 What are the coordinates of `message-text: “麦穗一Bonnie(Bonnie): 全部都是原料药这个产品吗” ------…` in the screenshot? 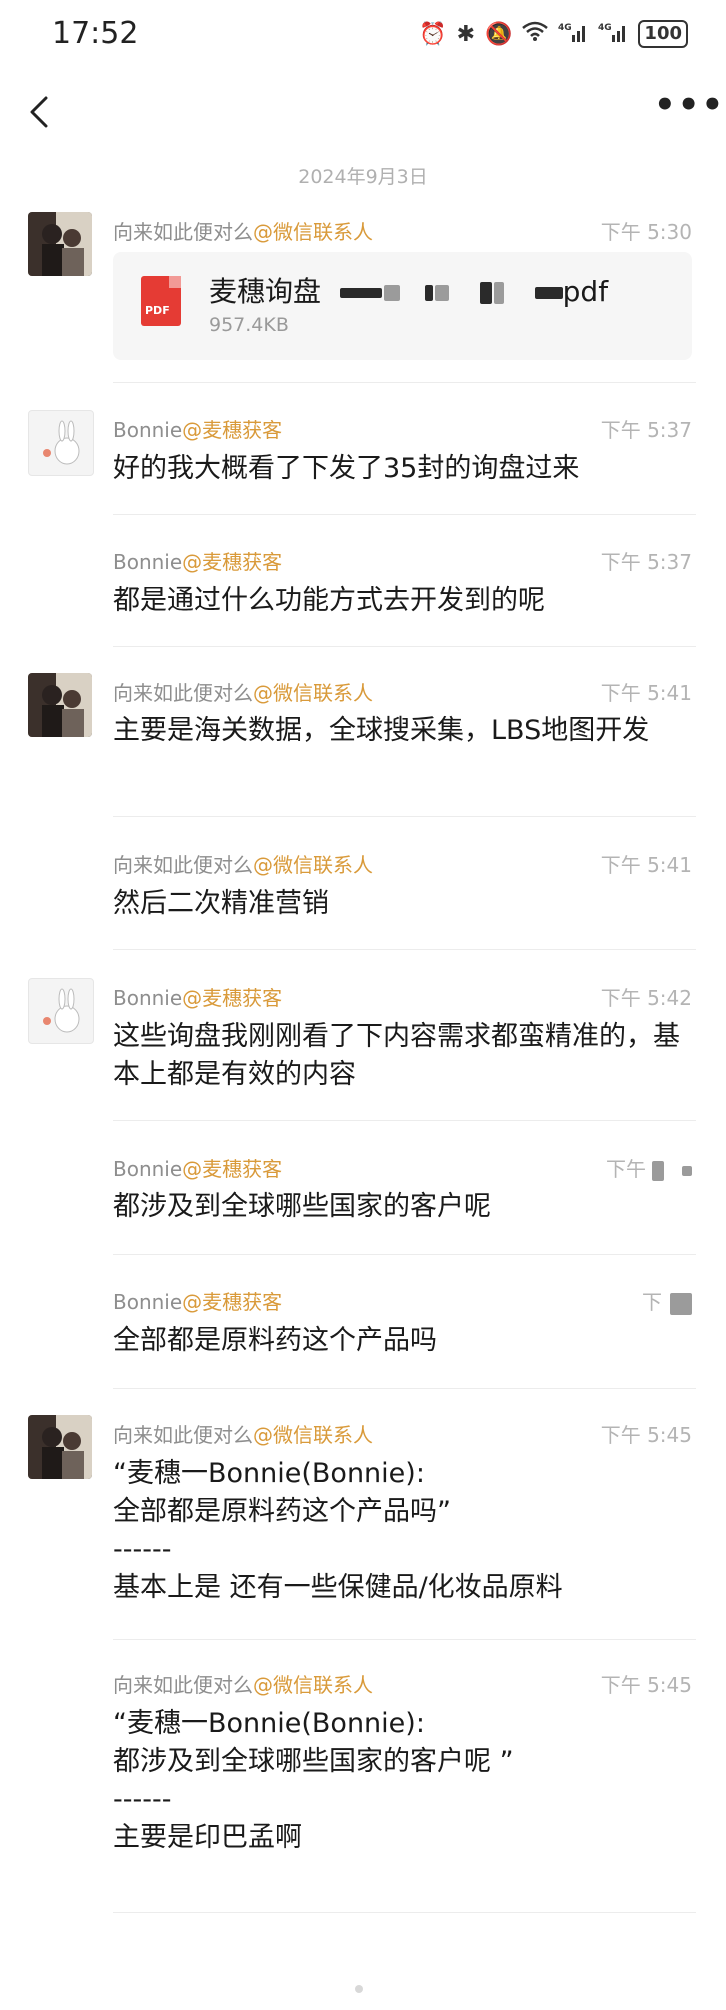 It's located at (404, 1531).